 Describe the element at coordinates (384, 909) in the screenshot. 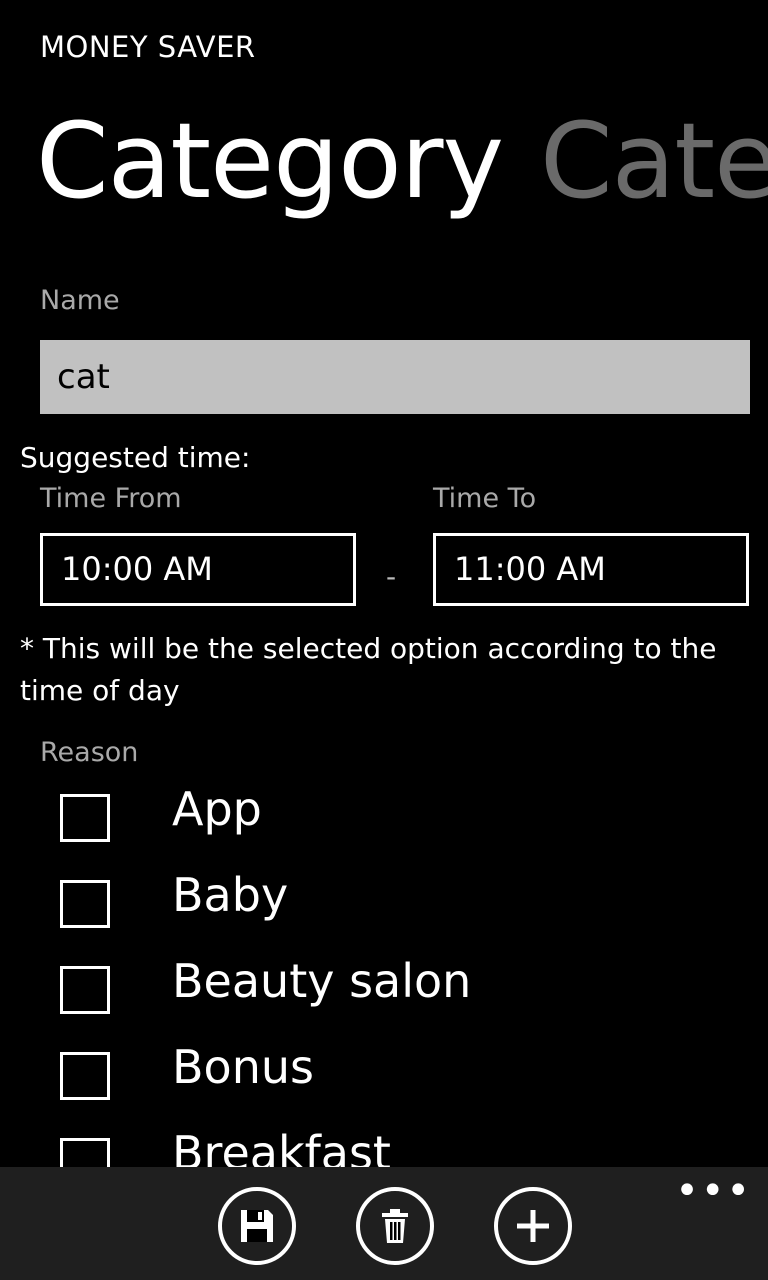

I see `reason-item-baby: Baby` at that location.